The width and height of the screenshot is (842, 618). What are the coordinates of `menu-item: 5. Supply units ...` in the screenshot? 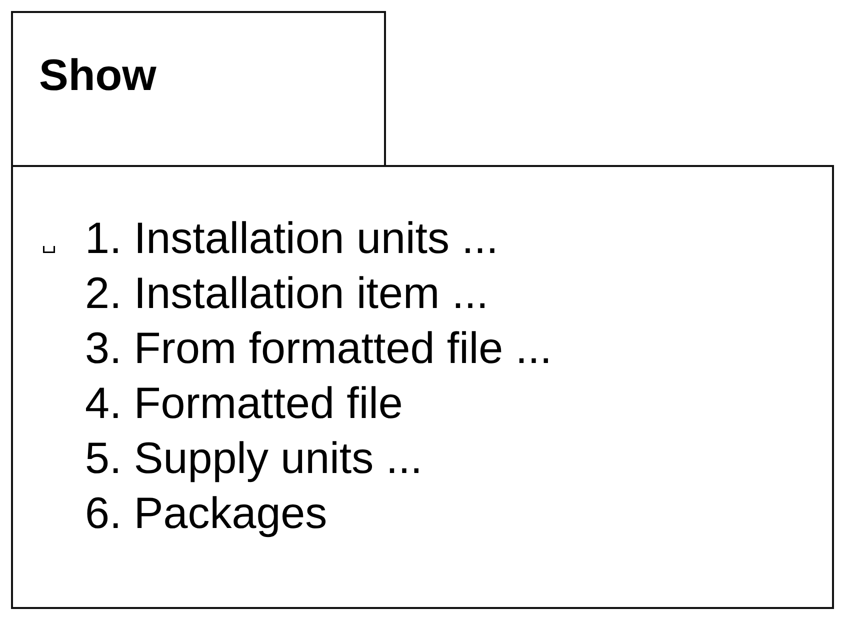 It's located at (254, 458).